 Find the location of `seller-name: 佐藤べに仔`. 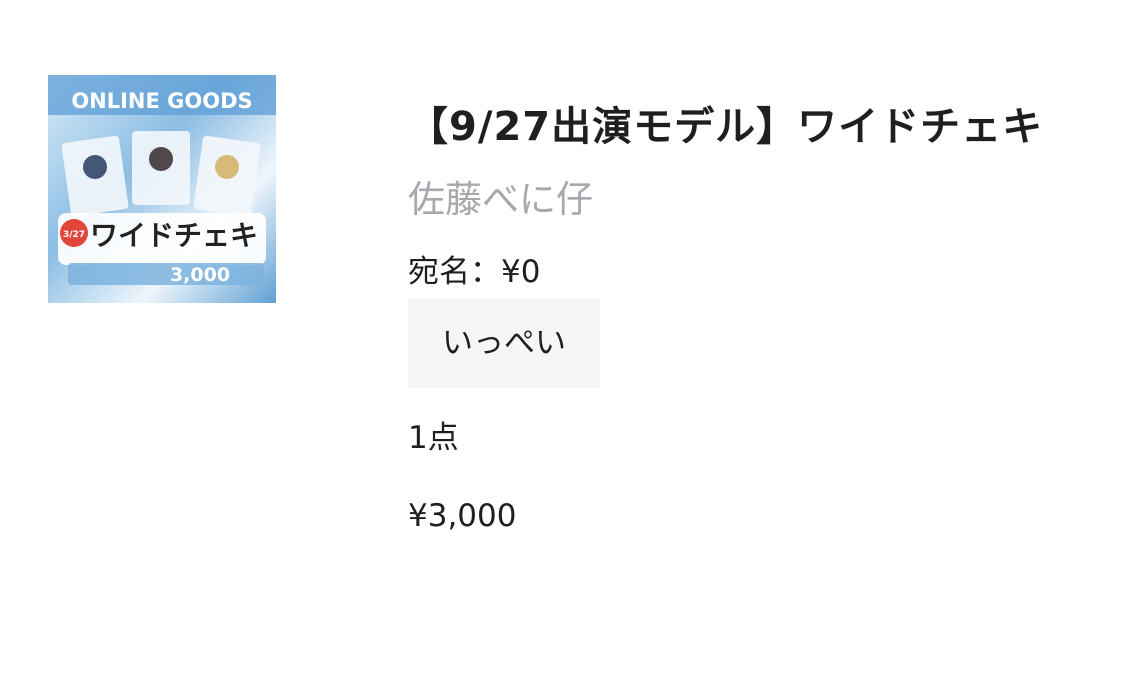

seller-name: 佐藤べに仔 is located at coordinates (753, 200).